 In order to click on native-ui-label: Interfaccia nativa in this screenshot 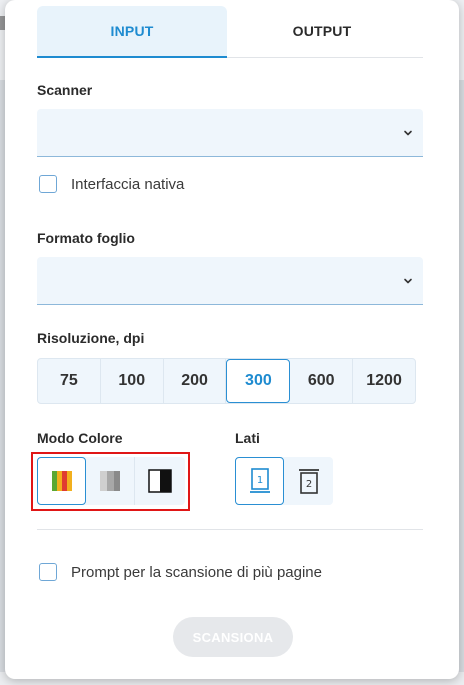, I will do `click(128, 184)`.